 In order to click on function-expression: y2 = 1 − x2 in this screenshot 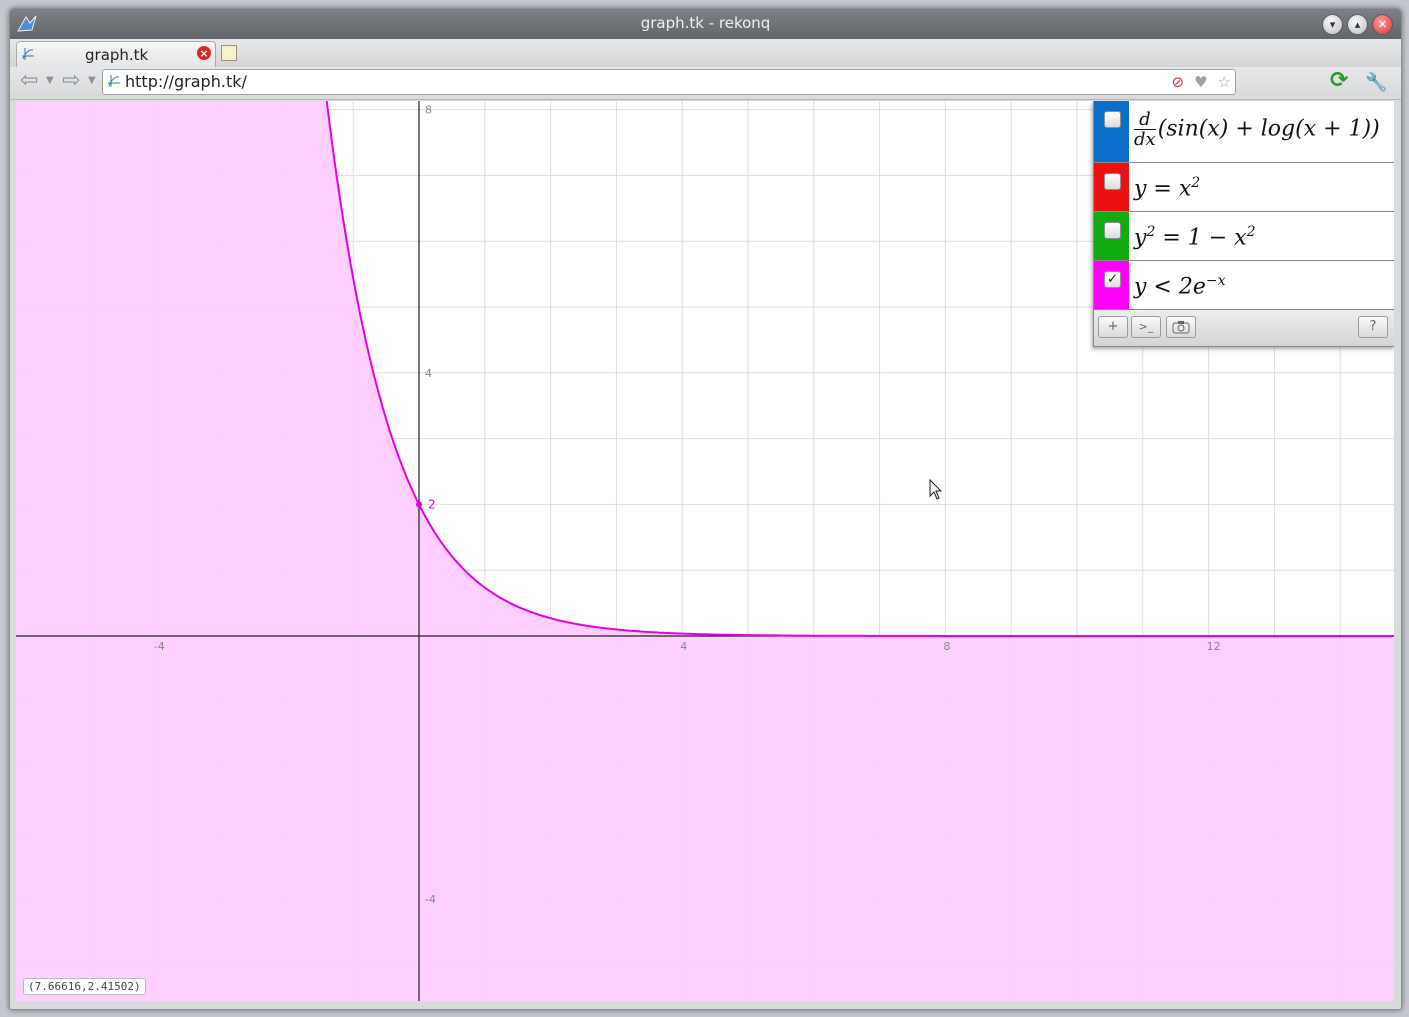, I will do `click(1195, 237)`.